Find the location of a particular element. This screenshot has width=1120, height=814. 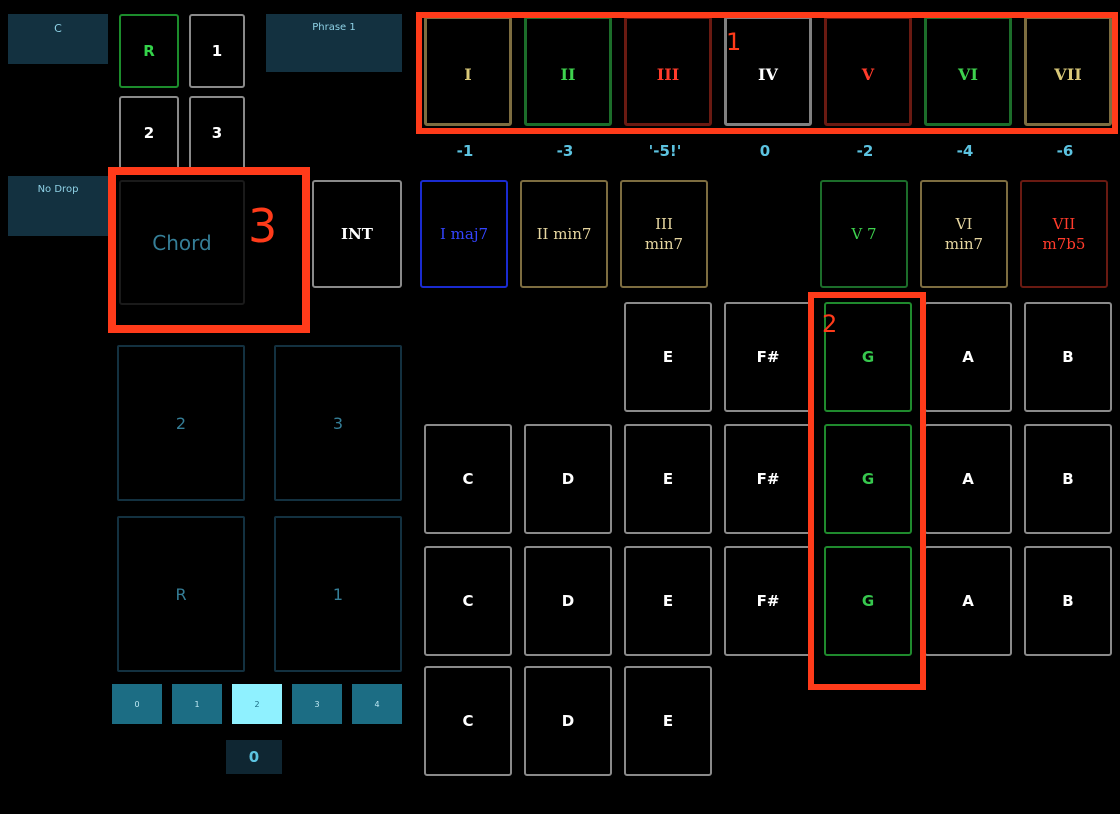

chord-button: V 7 is located at coordinates (864, 234).